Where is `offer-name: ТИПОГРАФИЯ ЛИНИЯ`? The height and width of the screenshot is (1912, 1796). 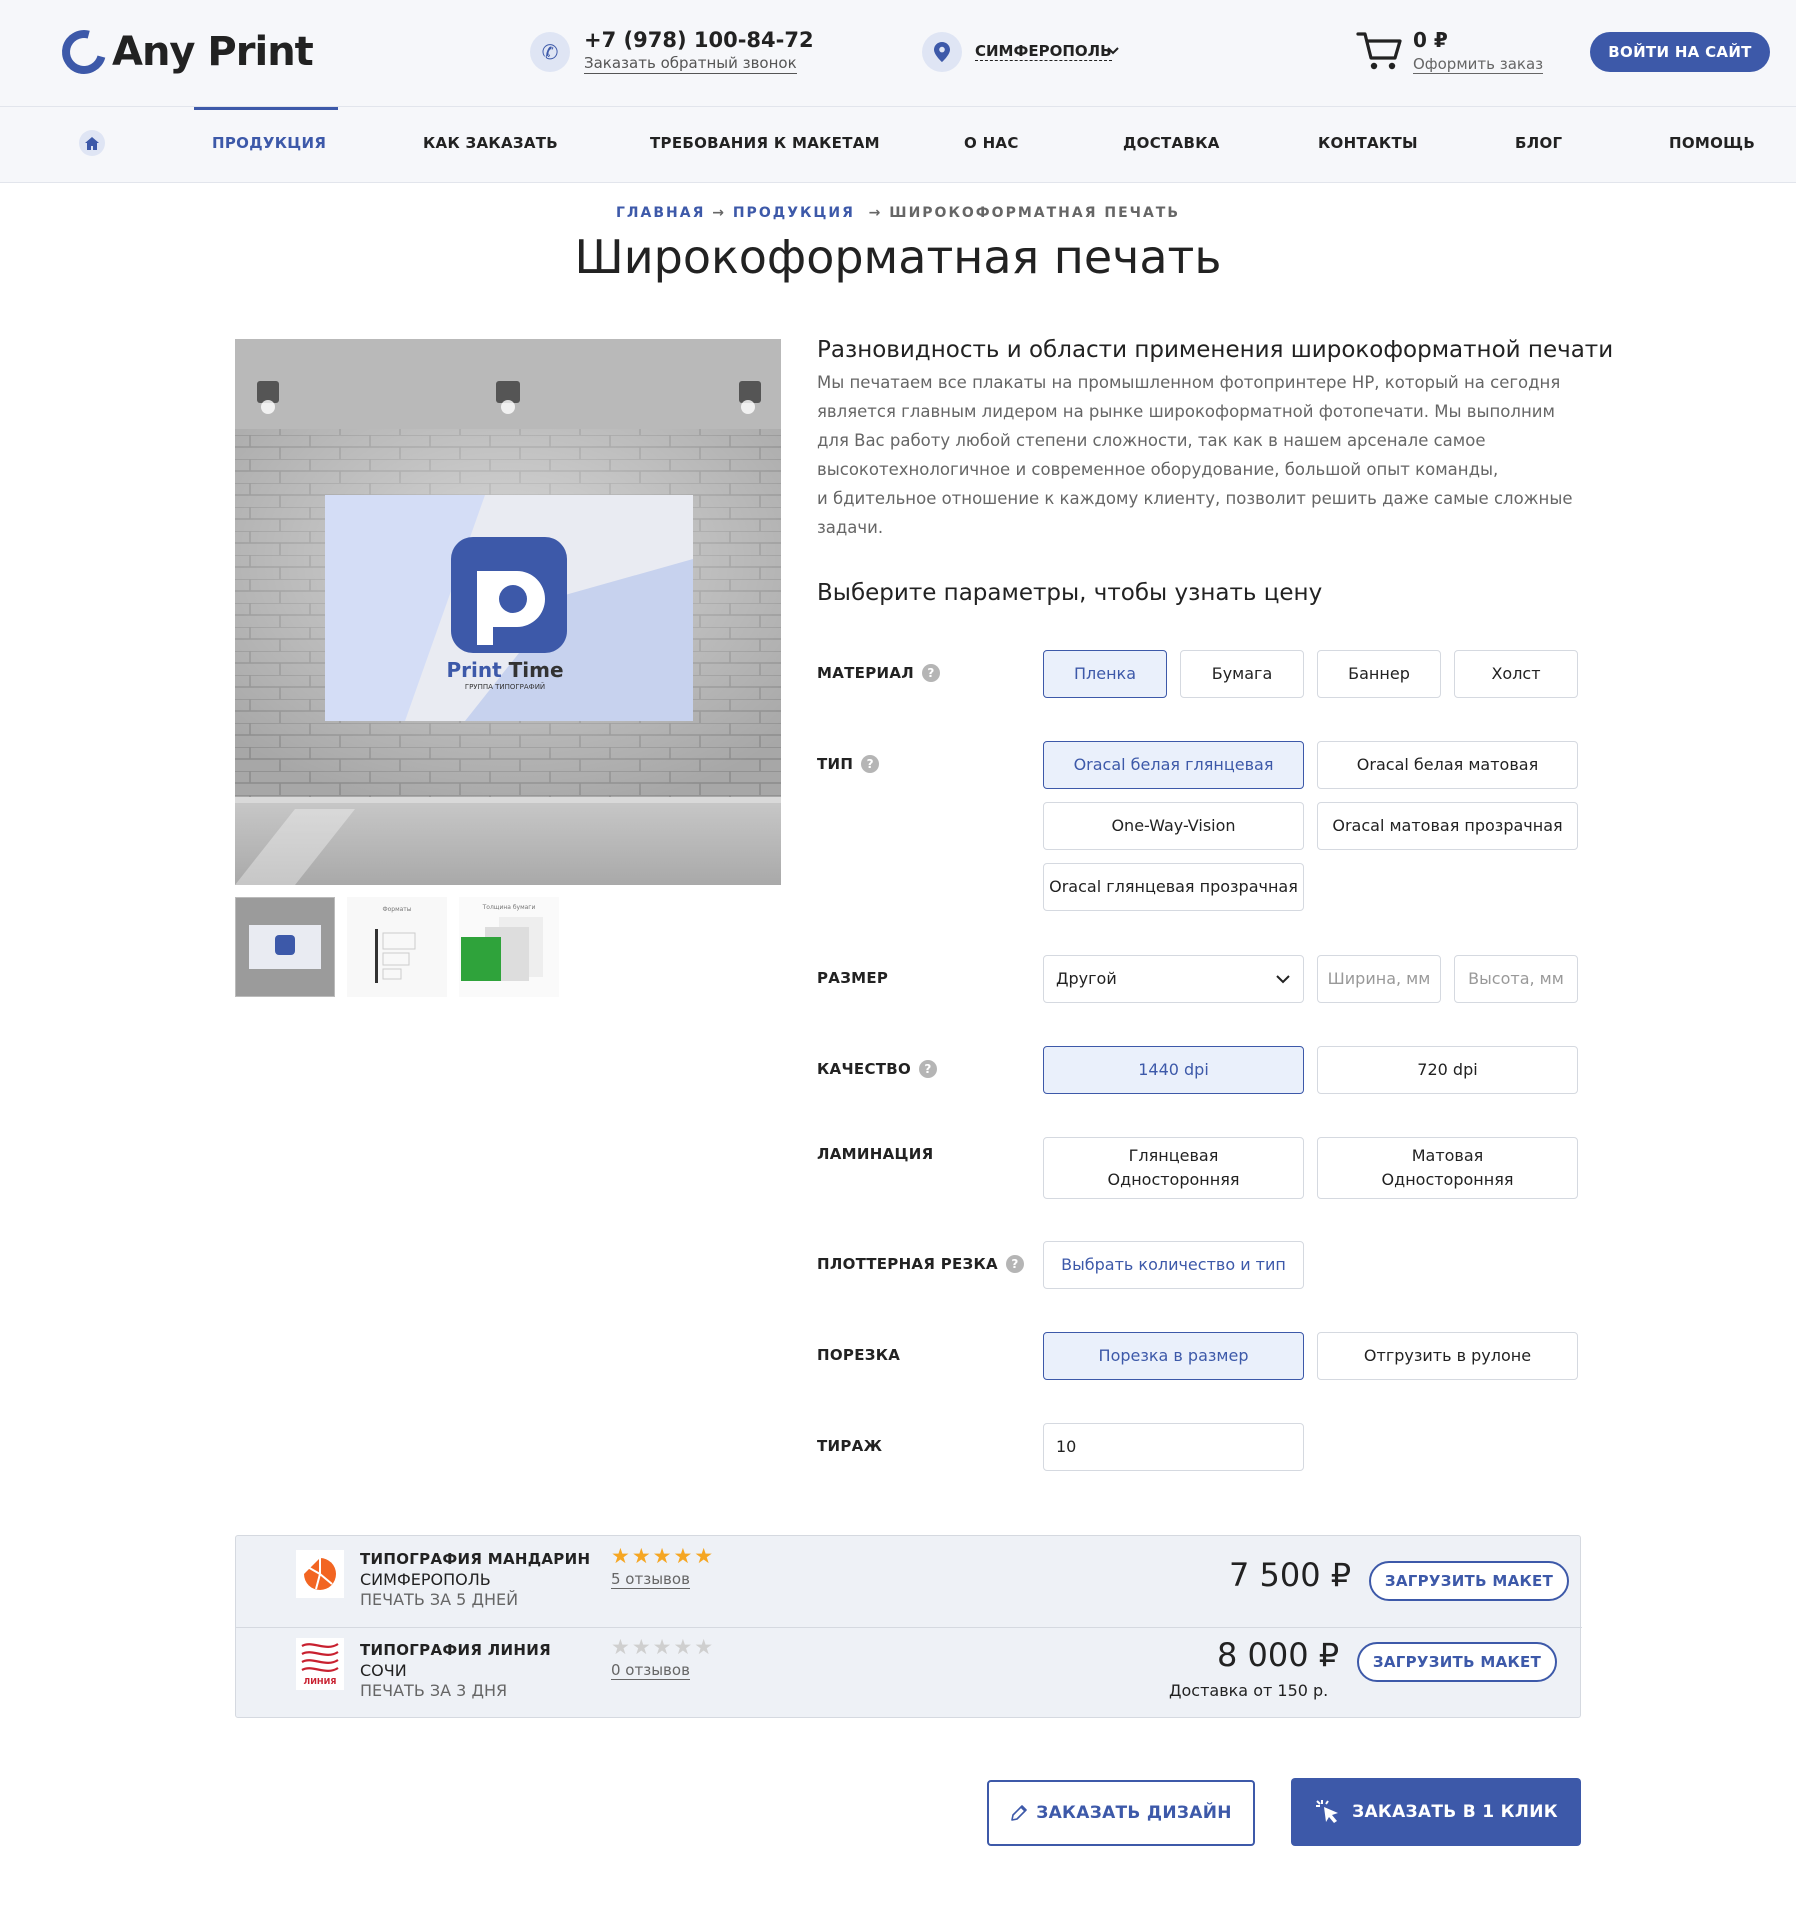 offer-name: ТИПОГРАФИЯ ЛИНИЯ is located at coordinates (455, 1650).